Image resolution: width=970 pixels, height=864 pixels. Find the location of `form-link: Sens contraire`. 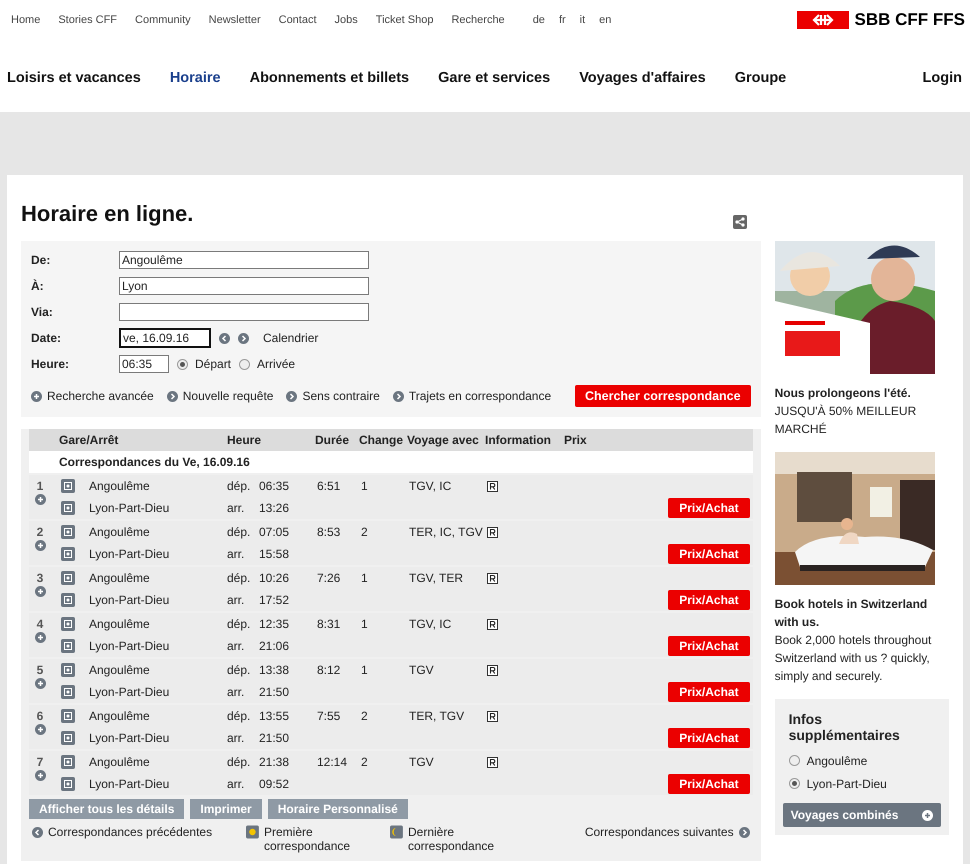

form-link: Sens contraire is located at coordinates (333, 396).